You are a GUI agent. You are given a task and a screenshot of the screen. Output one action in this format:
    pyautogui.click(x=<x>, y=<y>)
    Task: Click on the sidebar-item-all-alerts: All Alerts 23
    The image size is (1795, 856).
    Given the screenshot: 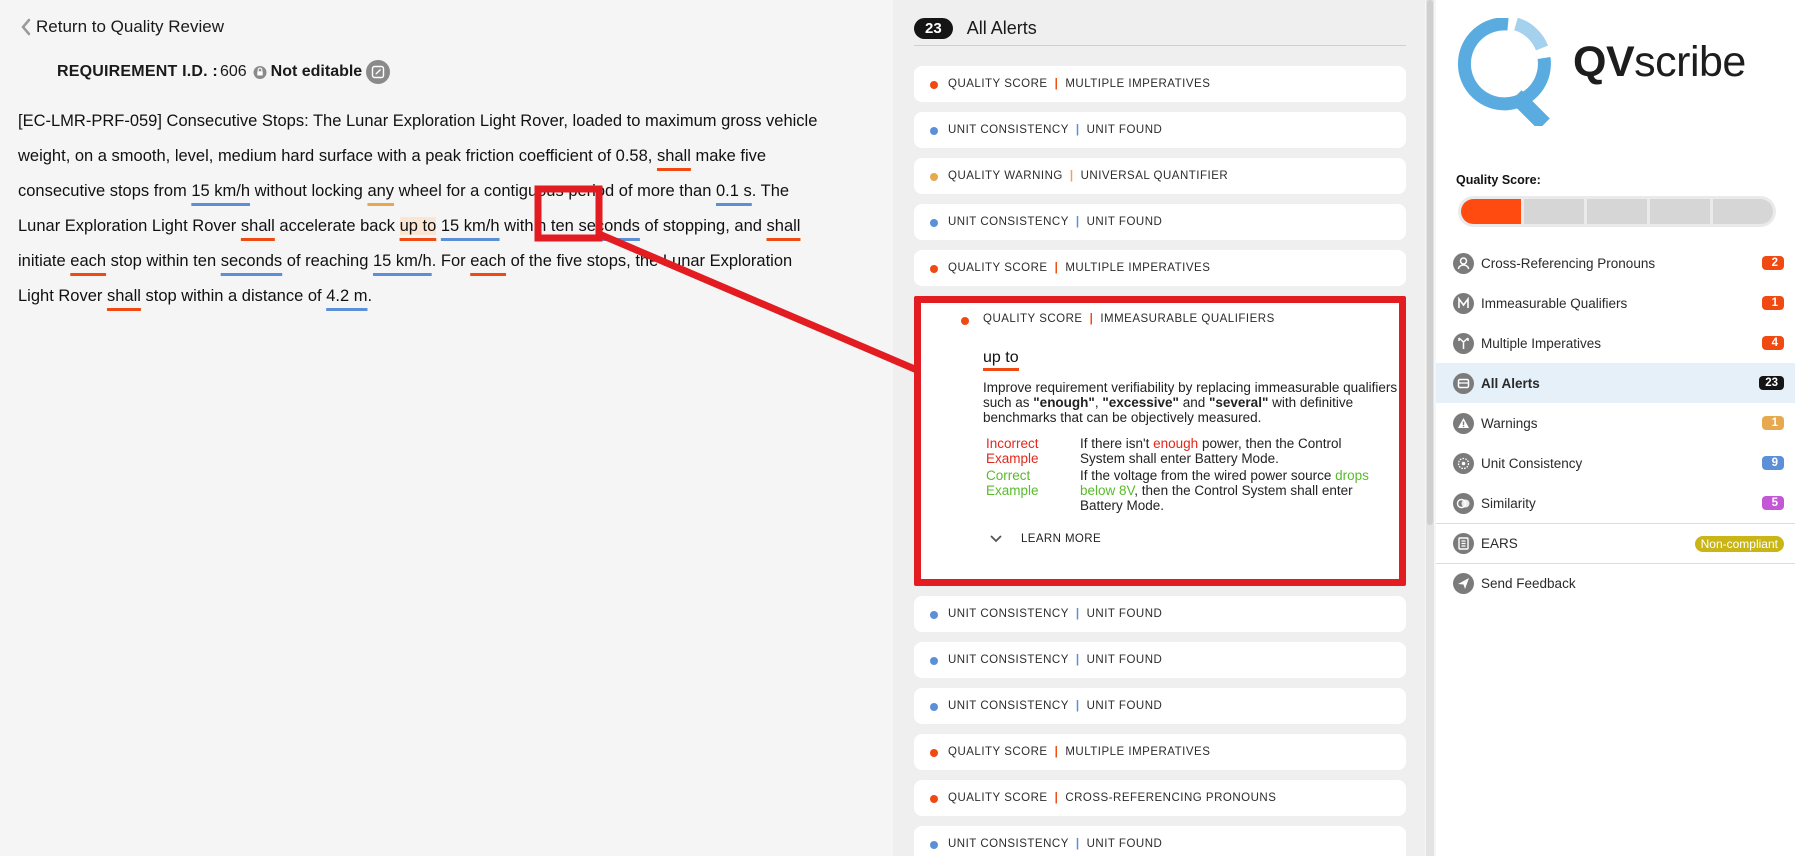 What is the action you would take?
    pyautogui.click(x=1615, y=383)
    